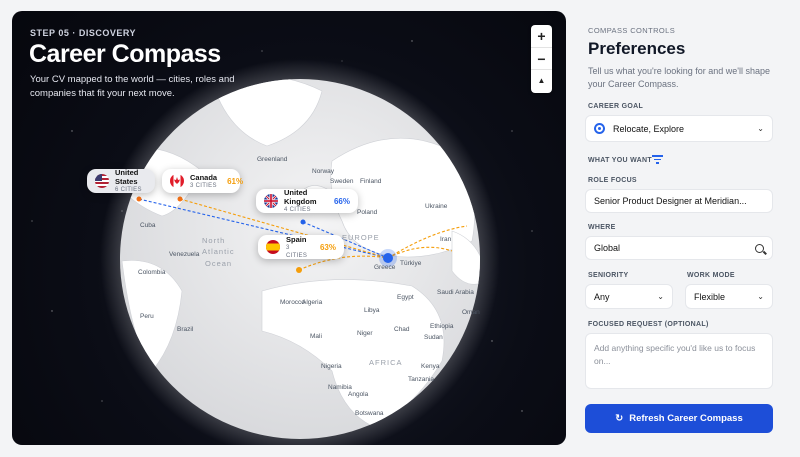  Describe the element at coordinates (204, 177) in the screenshot. I see `country-name: Canada` at that location.